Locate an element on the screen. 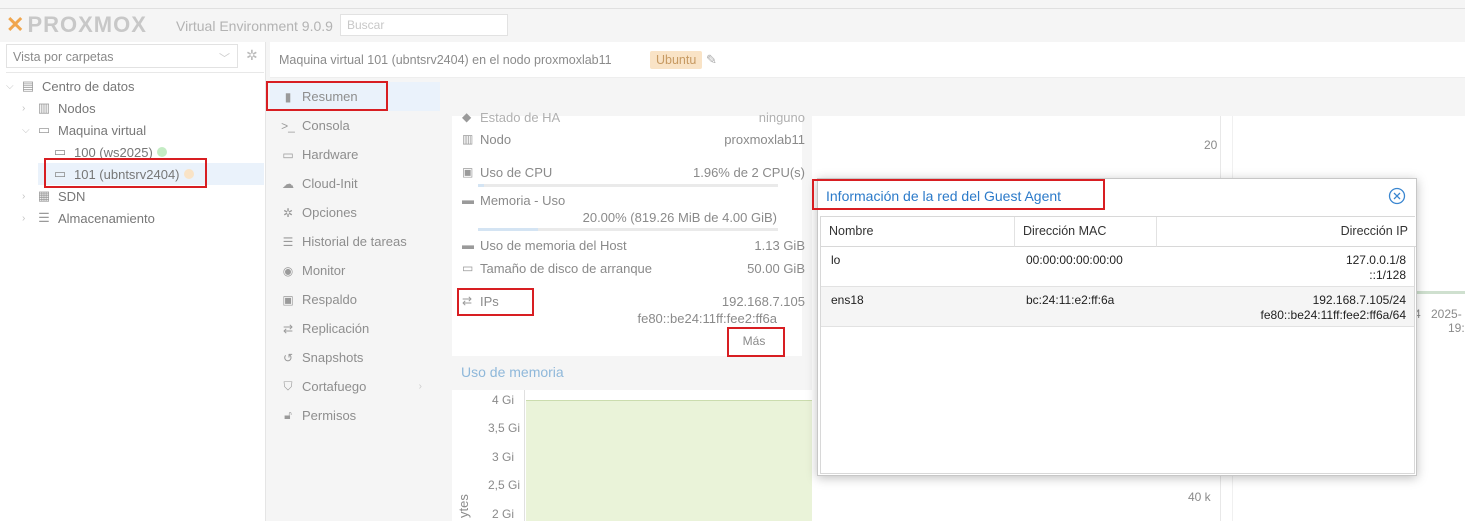 The width and height of the screenshot is (1465, 521). column-header-mac: Dirección MAC is located at coordinates (1086, 232).